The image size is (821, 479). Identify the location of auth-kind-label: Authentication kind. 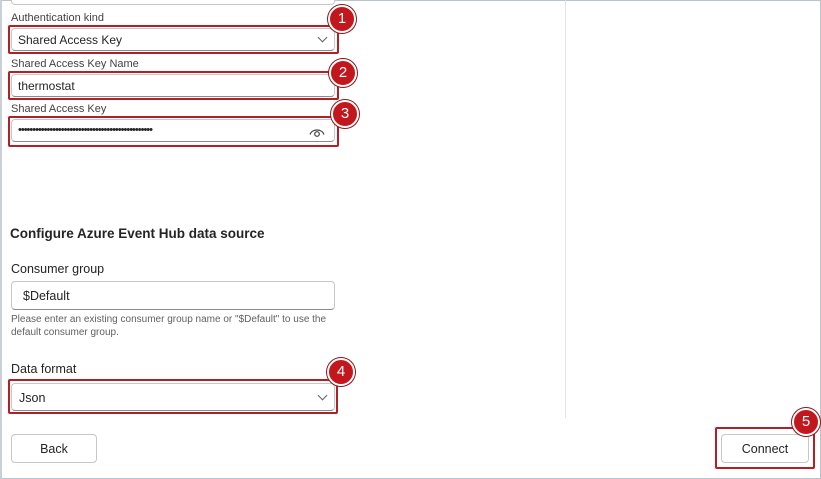
(57, 18).